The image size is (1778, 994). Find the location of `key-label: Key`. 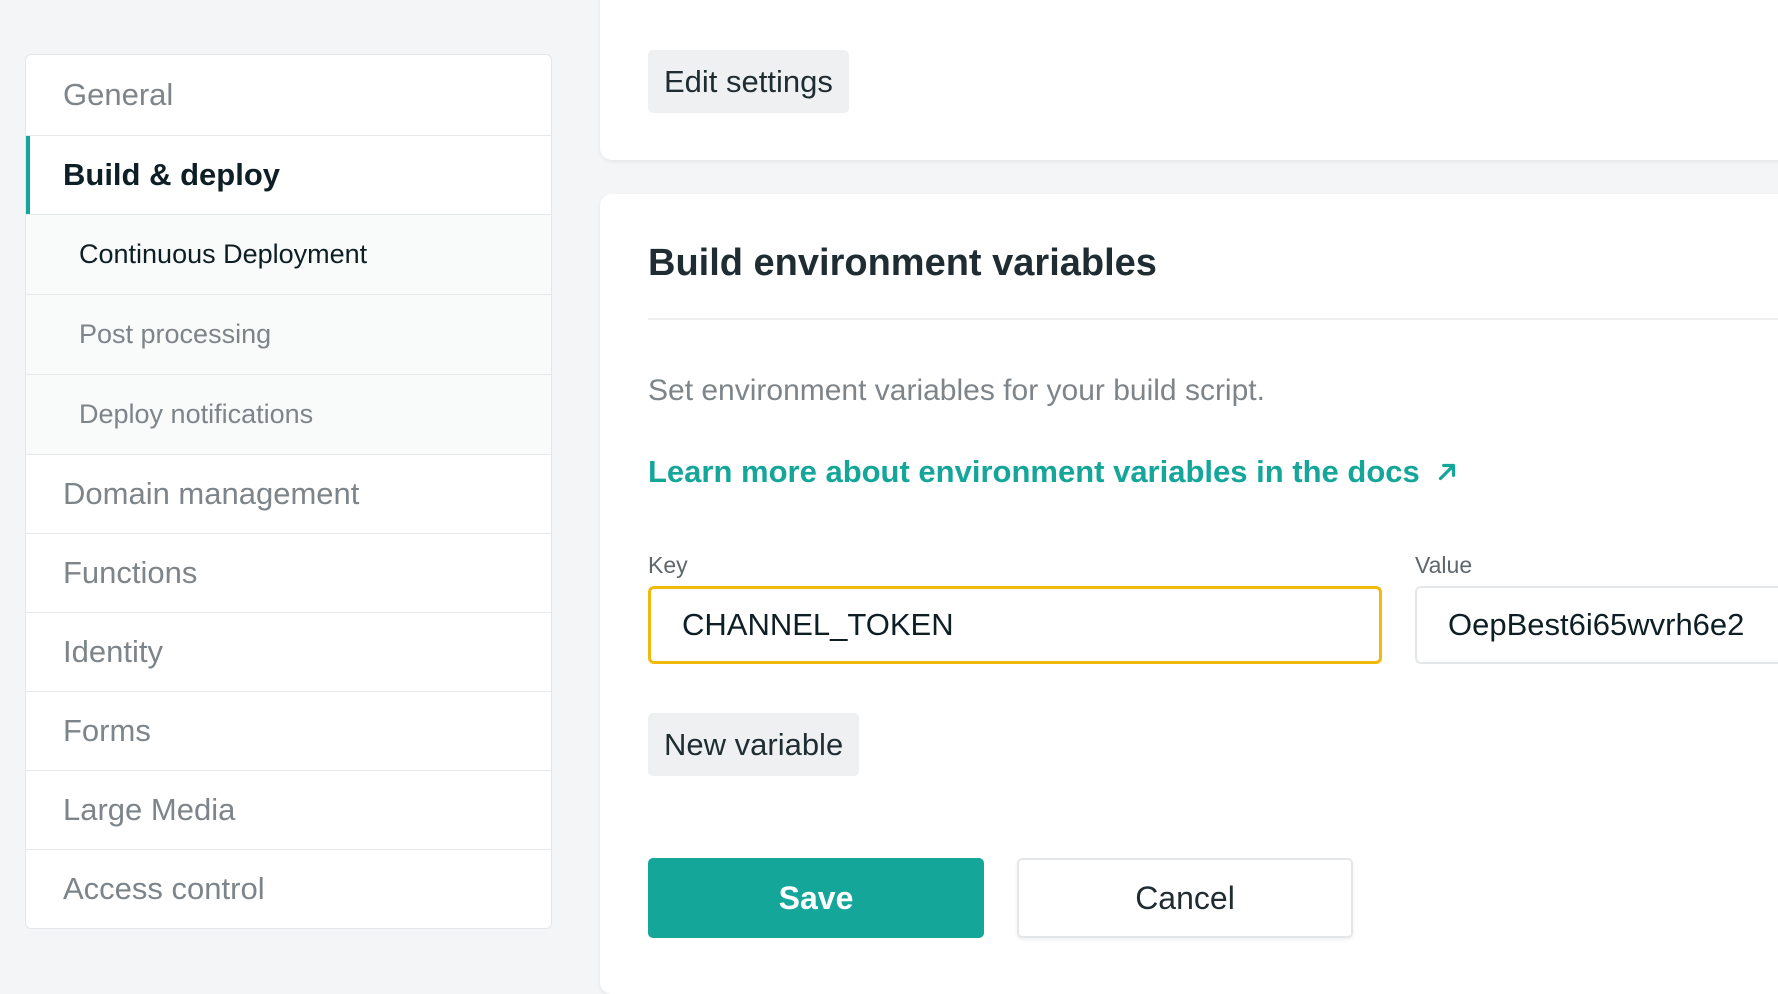

key-label: Key is located at coordinates (668, 565).